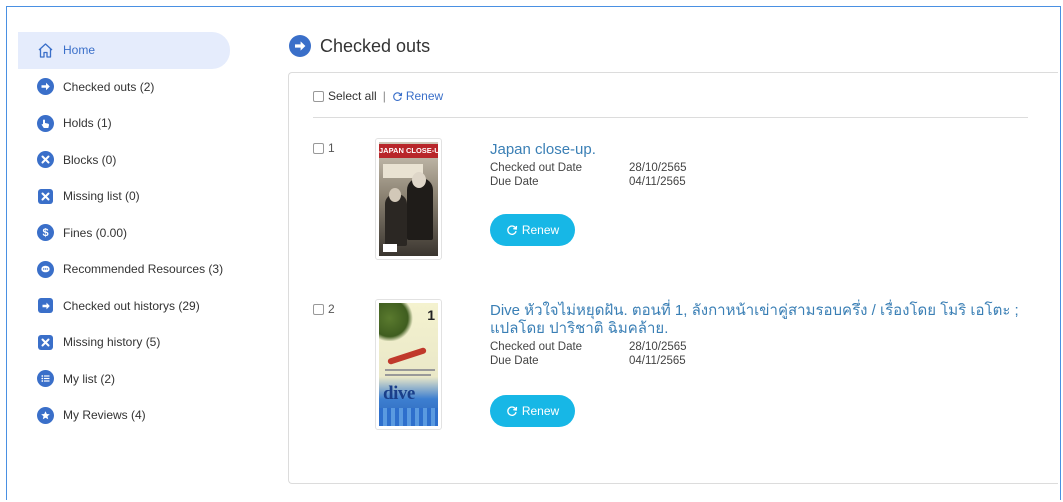 The width and height of the screenshot is (1063, 502). I want to click on sidebar-item-recommended-resources: Recommended Resources (3), so click(124, 269).